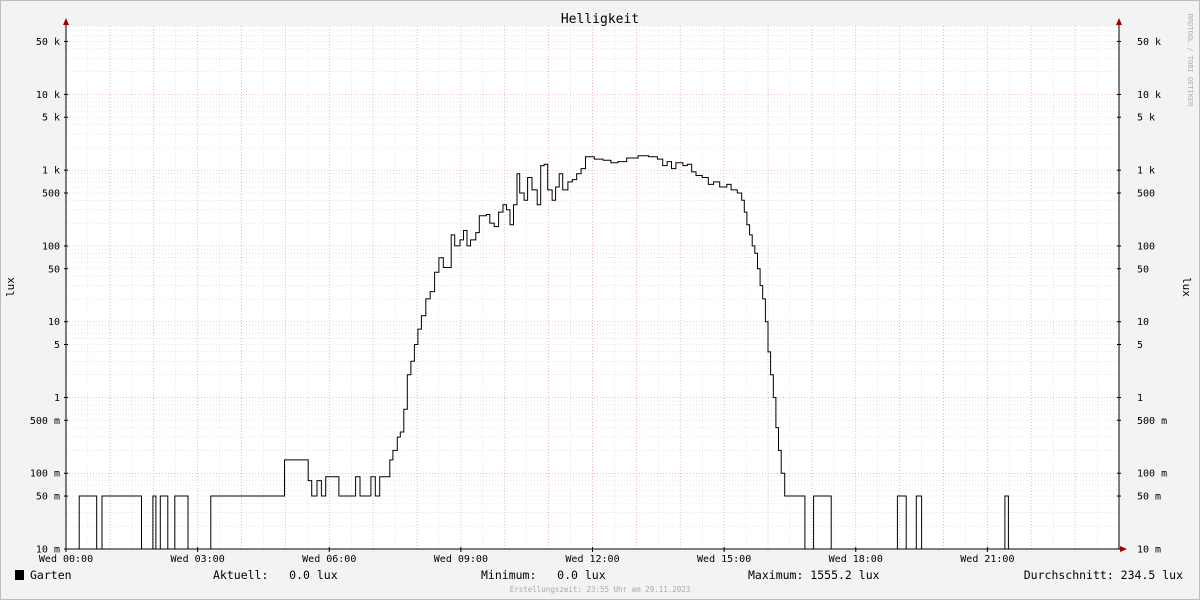  I want to click on y-tick-label-right: 1, so click(1140, 398).